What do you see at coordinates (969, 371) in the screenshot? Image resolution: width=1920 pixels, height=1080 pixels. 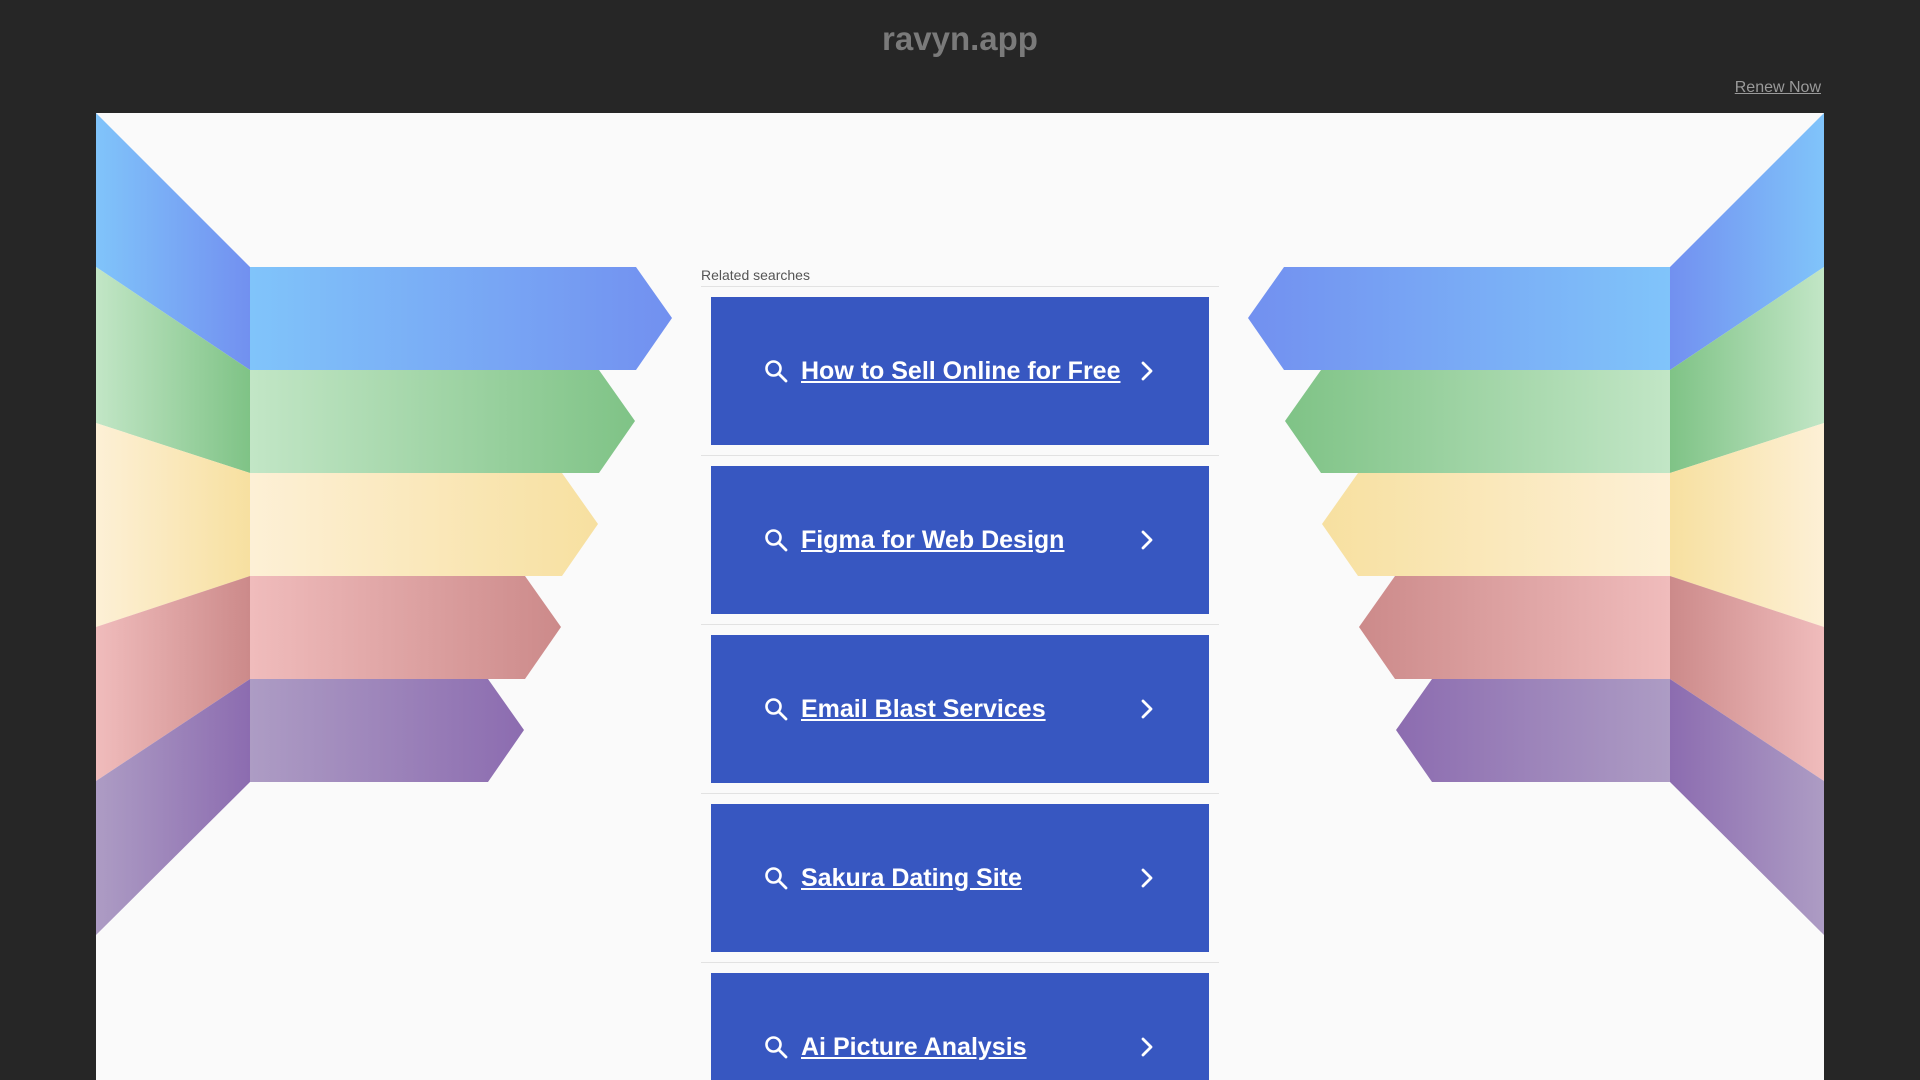 I see `search-result-label: How to Sell Online for Free` at bounding box center [969, 371].